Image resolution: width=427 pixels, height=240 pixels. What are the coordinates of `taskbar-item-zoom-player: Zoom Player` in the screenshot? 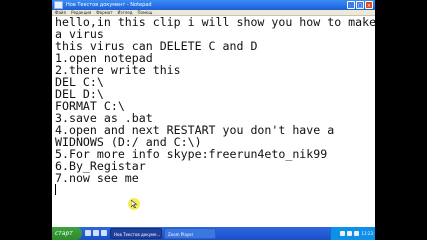 It's located at (190, 233).